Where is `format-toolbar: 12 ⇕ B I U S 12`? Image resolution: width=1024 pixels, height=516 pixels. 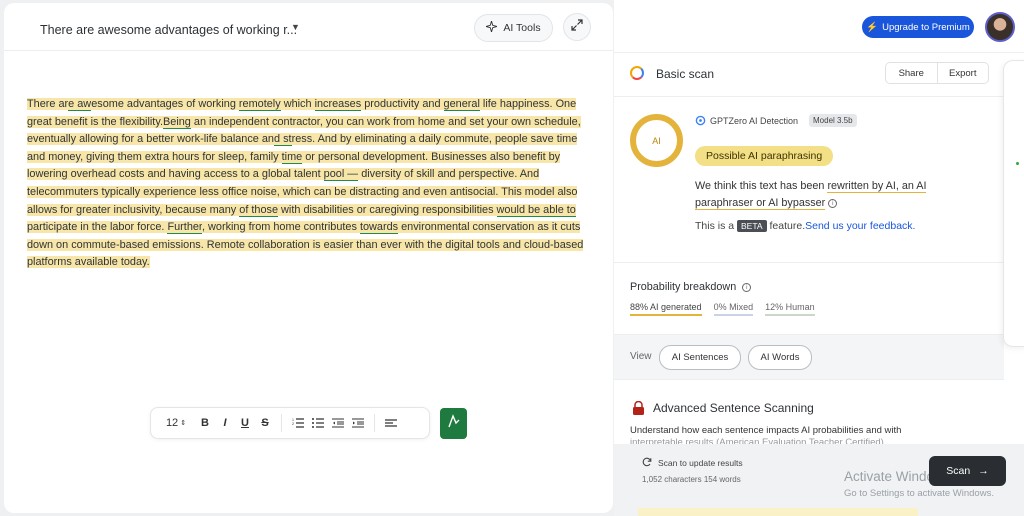 format-toolbar: 12 ⇕ B I U S 12 is located at coordinates (290, 423).